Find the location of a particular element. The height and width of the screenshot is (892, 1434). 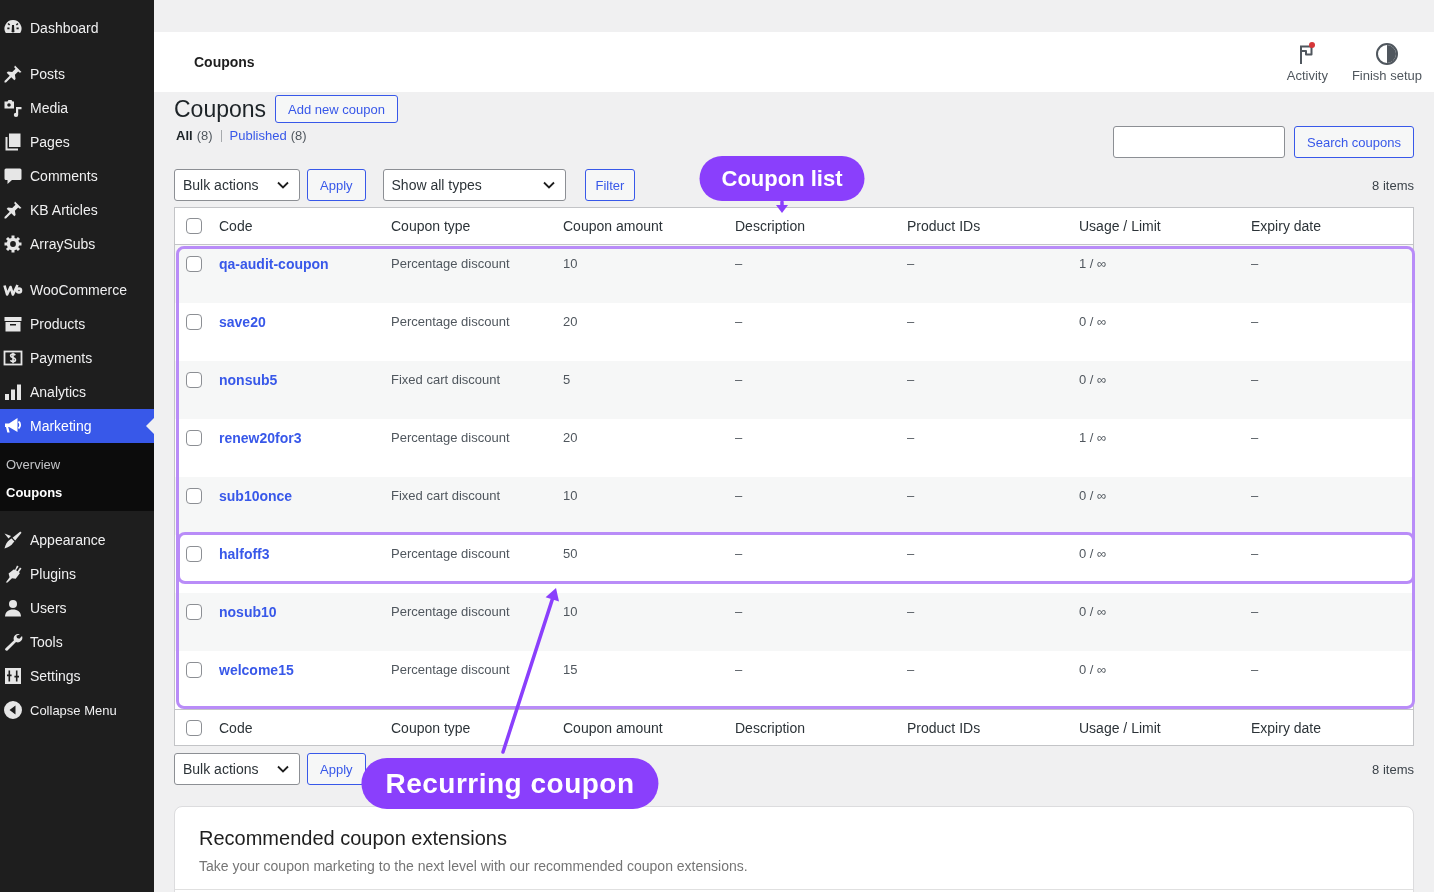

column-header: Expiry date is located at coordinates (1286, 226).